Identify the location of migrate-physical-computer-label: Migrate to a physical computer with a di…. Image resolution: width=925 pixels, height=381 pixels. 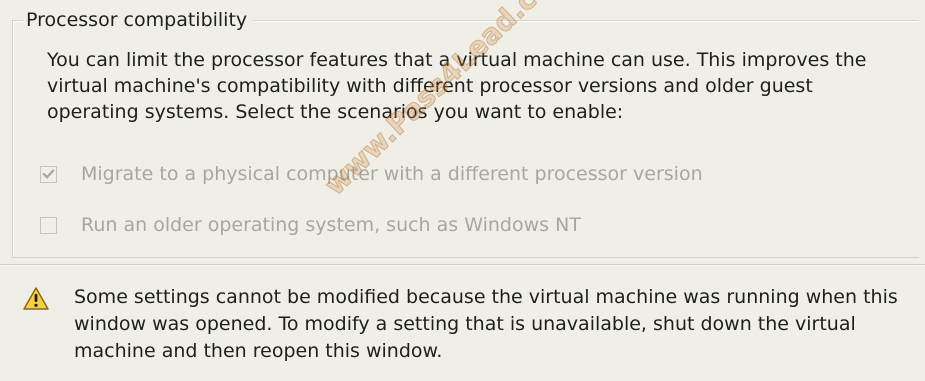
(392, 174).